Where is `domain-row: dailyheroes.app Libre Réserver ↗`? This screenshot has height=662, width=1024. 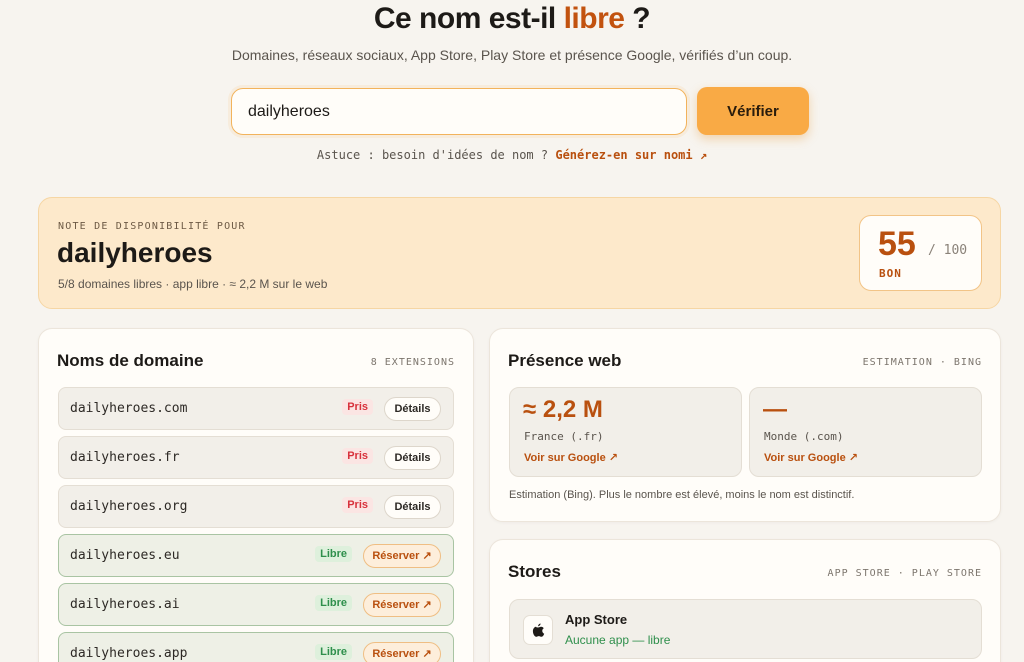 domain-row: dailyheroes.app Libre Réserver ↗ is located at coordinates (256, 647).